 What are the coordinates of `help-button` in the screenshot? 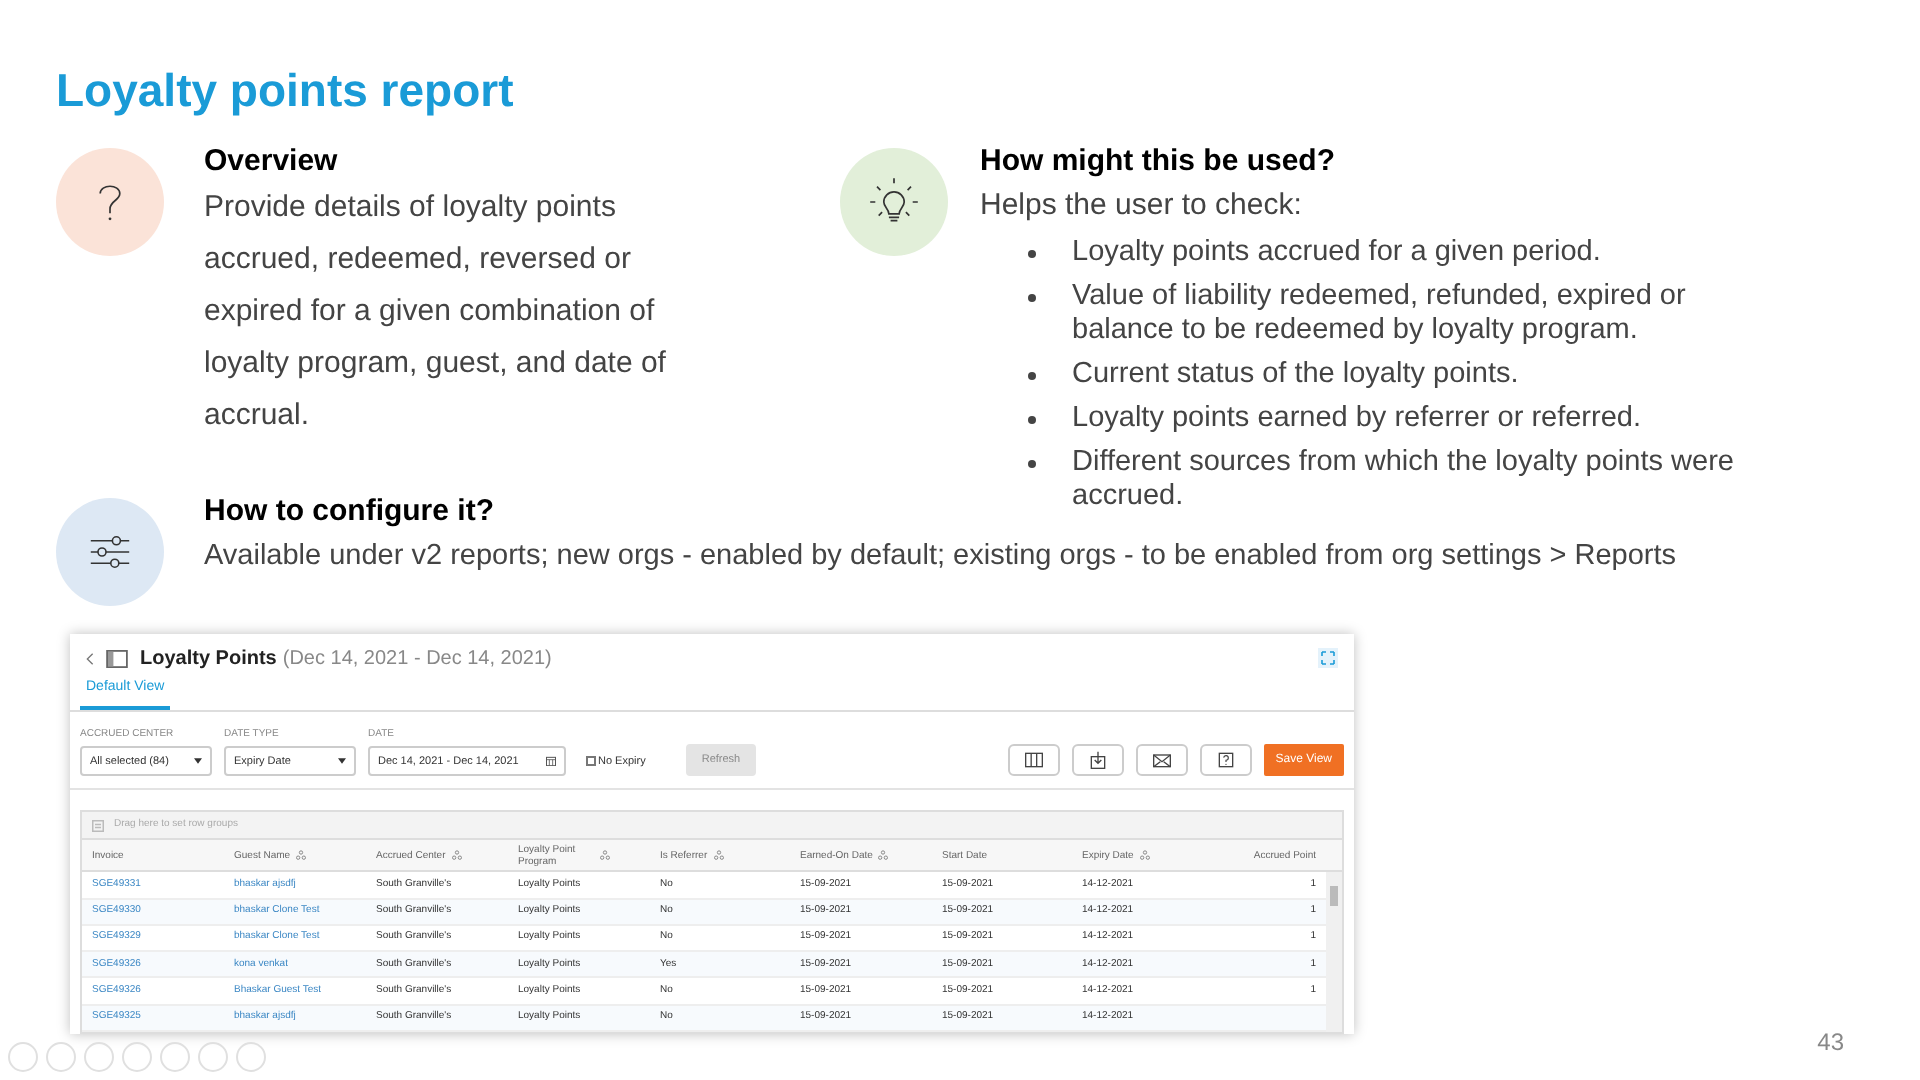 It's located at (1225, 760).